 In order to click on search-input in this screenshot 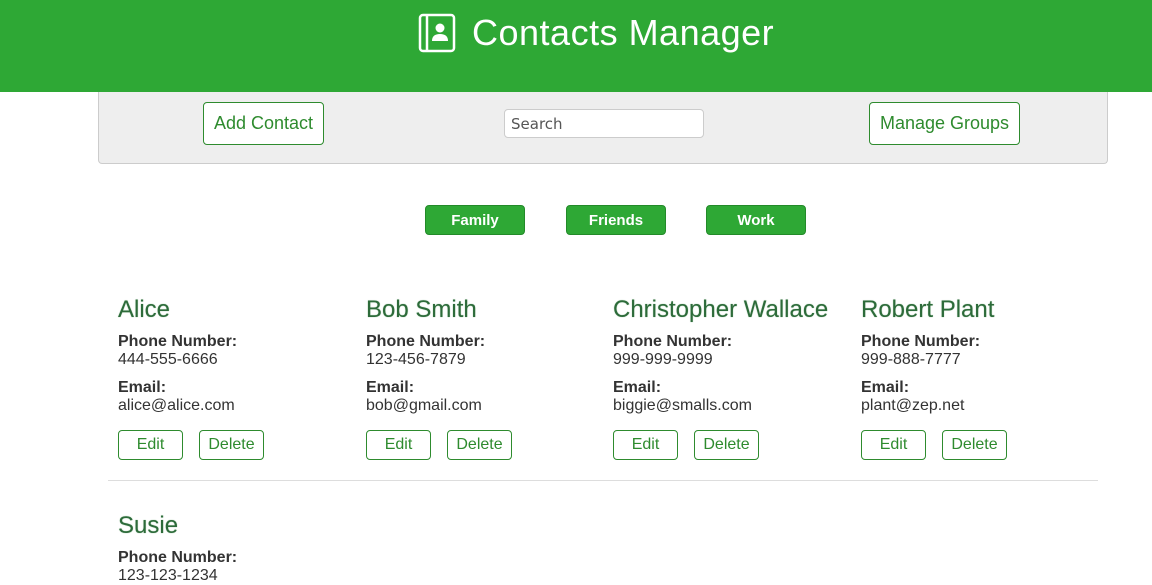, I will do `click(604, 123)`.